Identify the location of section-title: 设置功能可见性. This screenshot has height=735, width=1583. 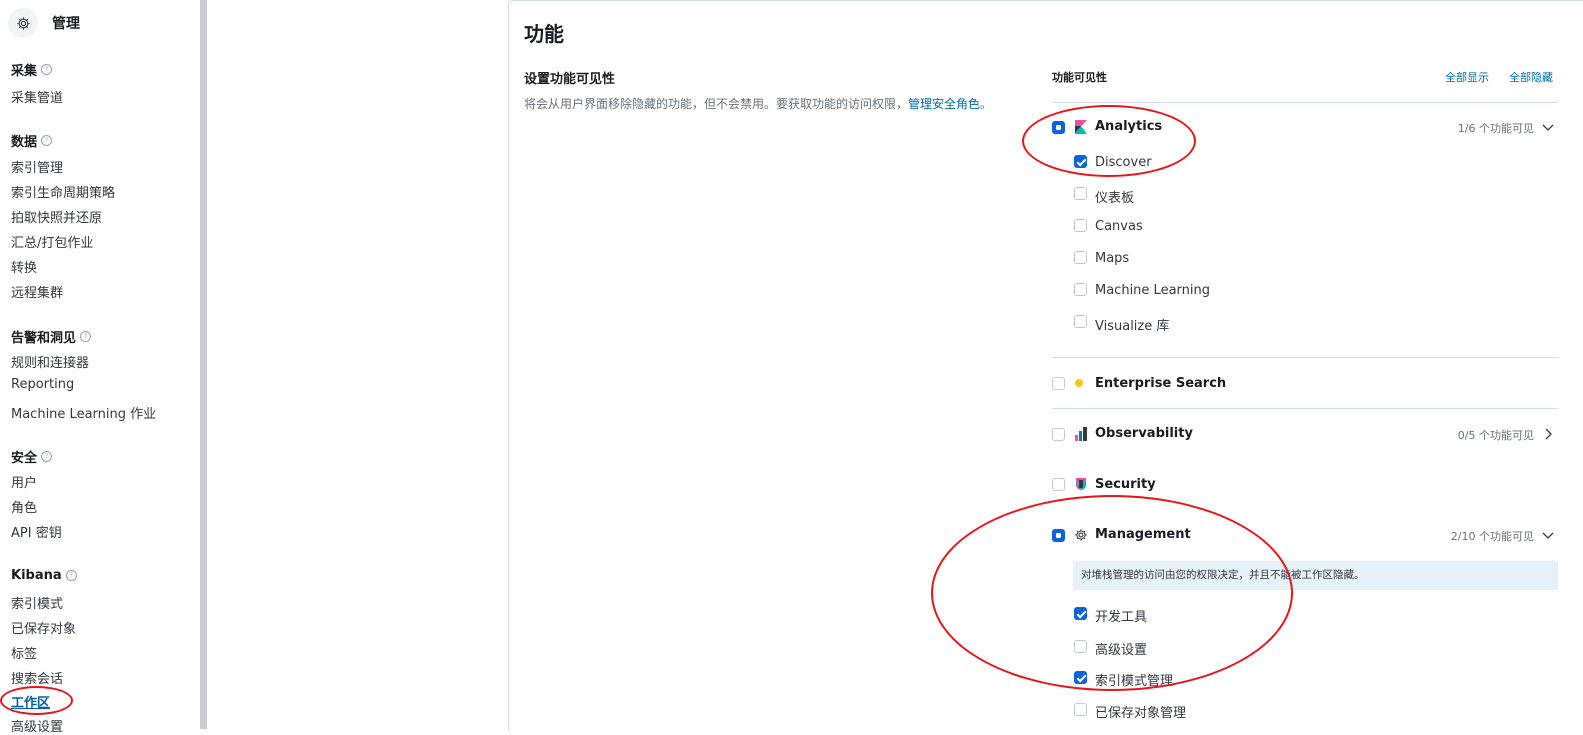
(570, 79).